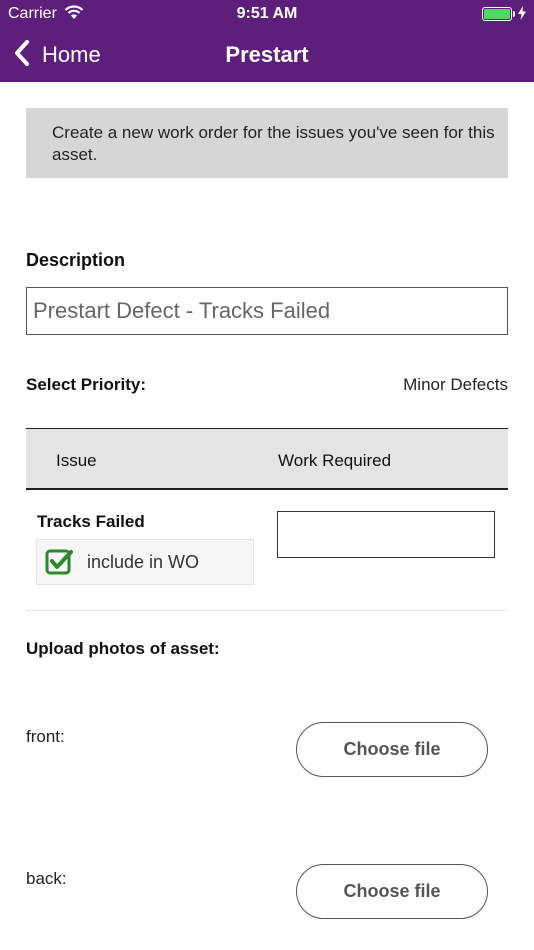 This screenshot has height=950, width=534. Describe the element at coordinates (267, 311) in the screenshot. I see `description-input` at that location.